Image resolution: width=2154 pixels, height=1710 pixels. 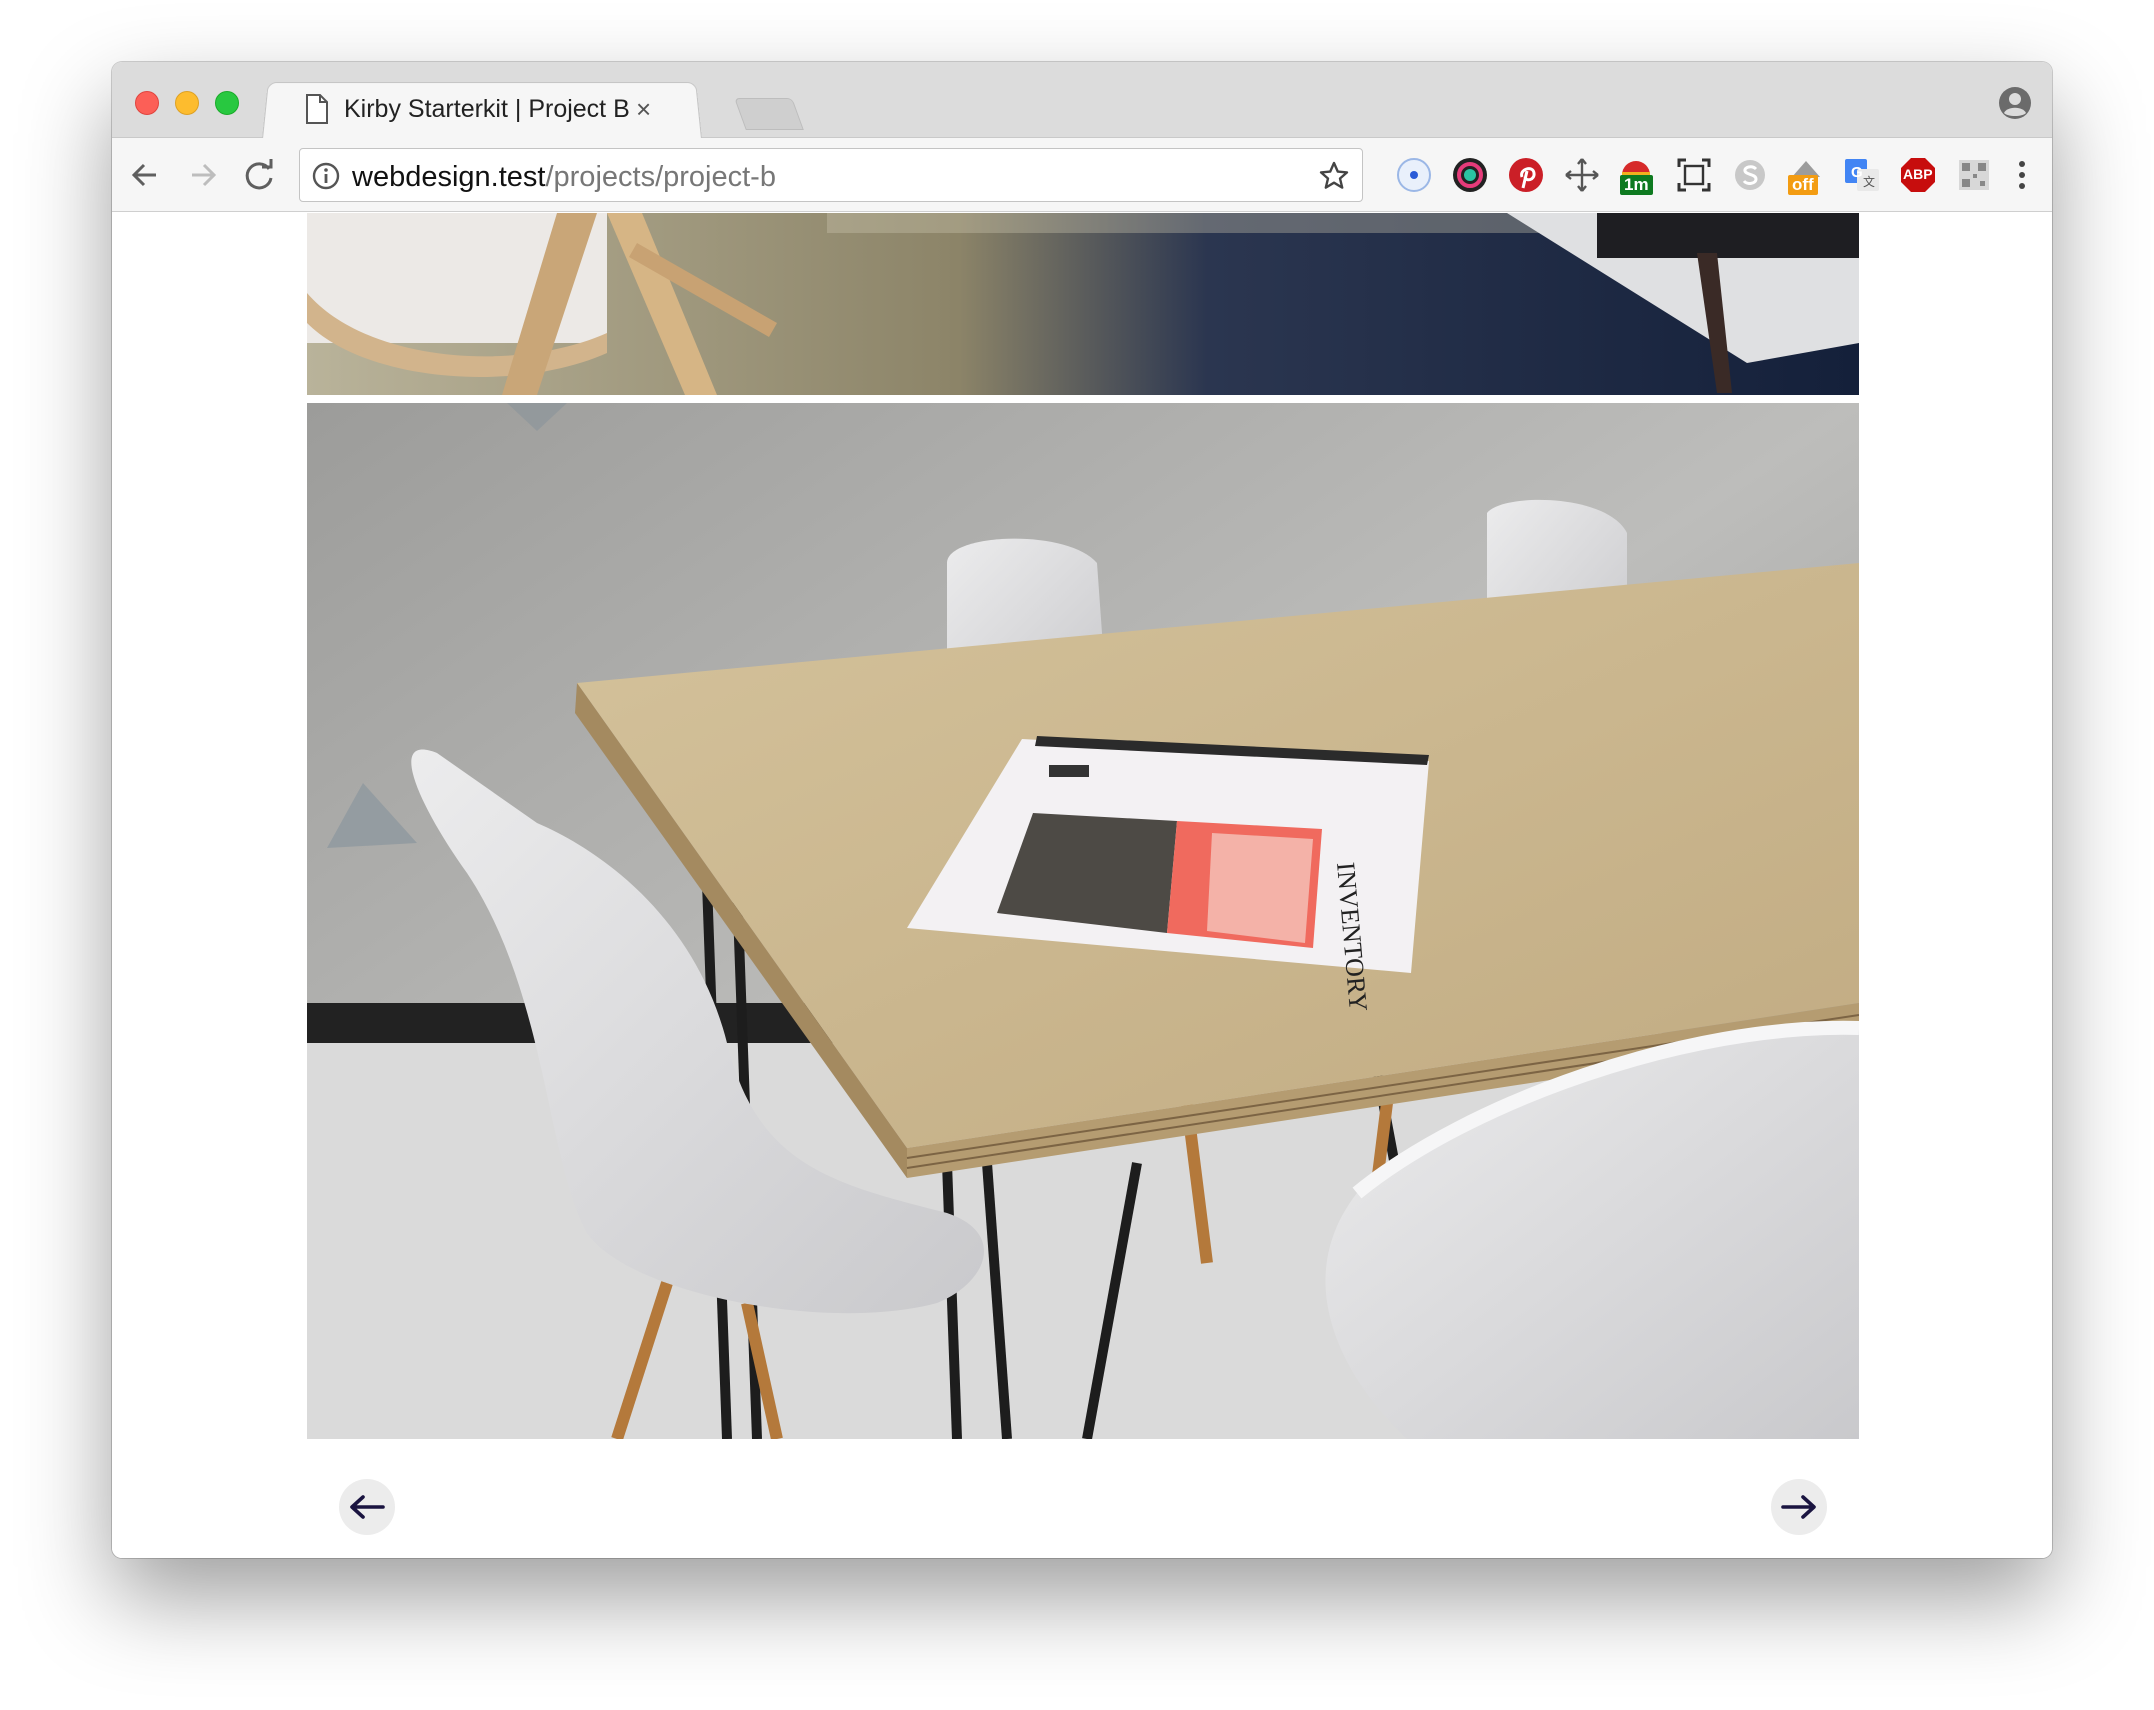 I want to click on url-path: /projects/project-b, so click(x=660, y=177).